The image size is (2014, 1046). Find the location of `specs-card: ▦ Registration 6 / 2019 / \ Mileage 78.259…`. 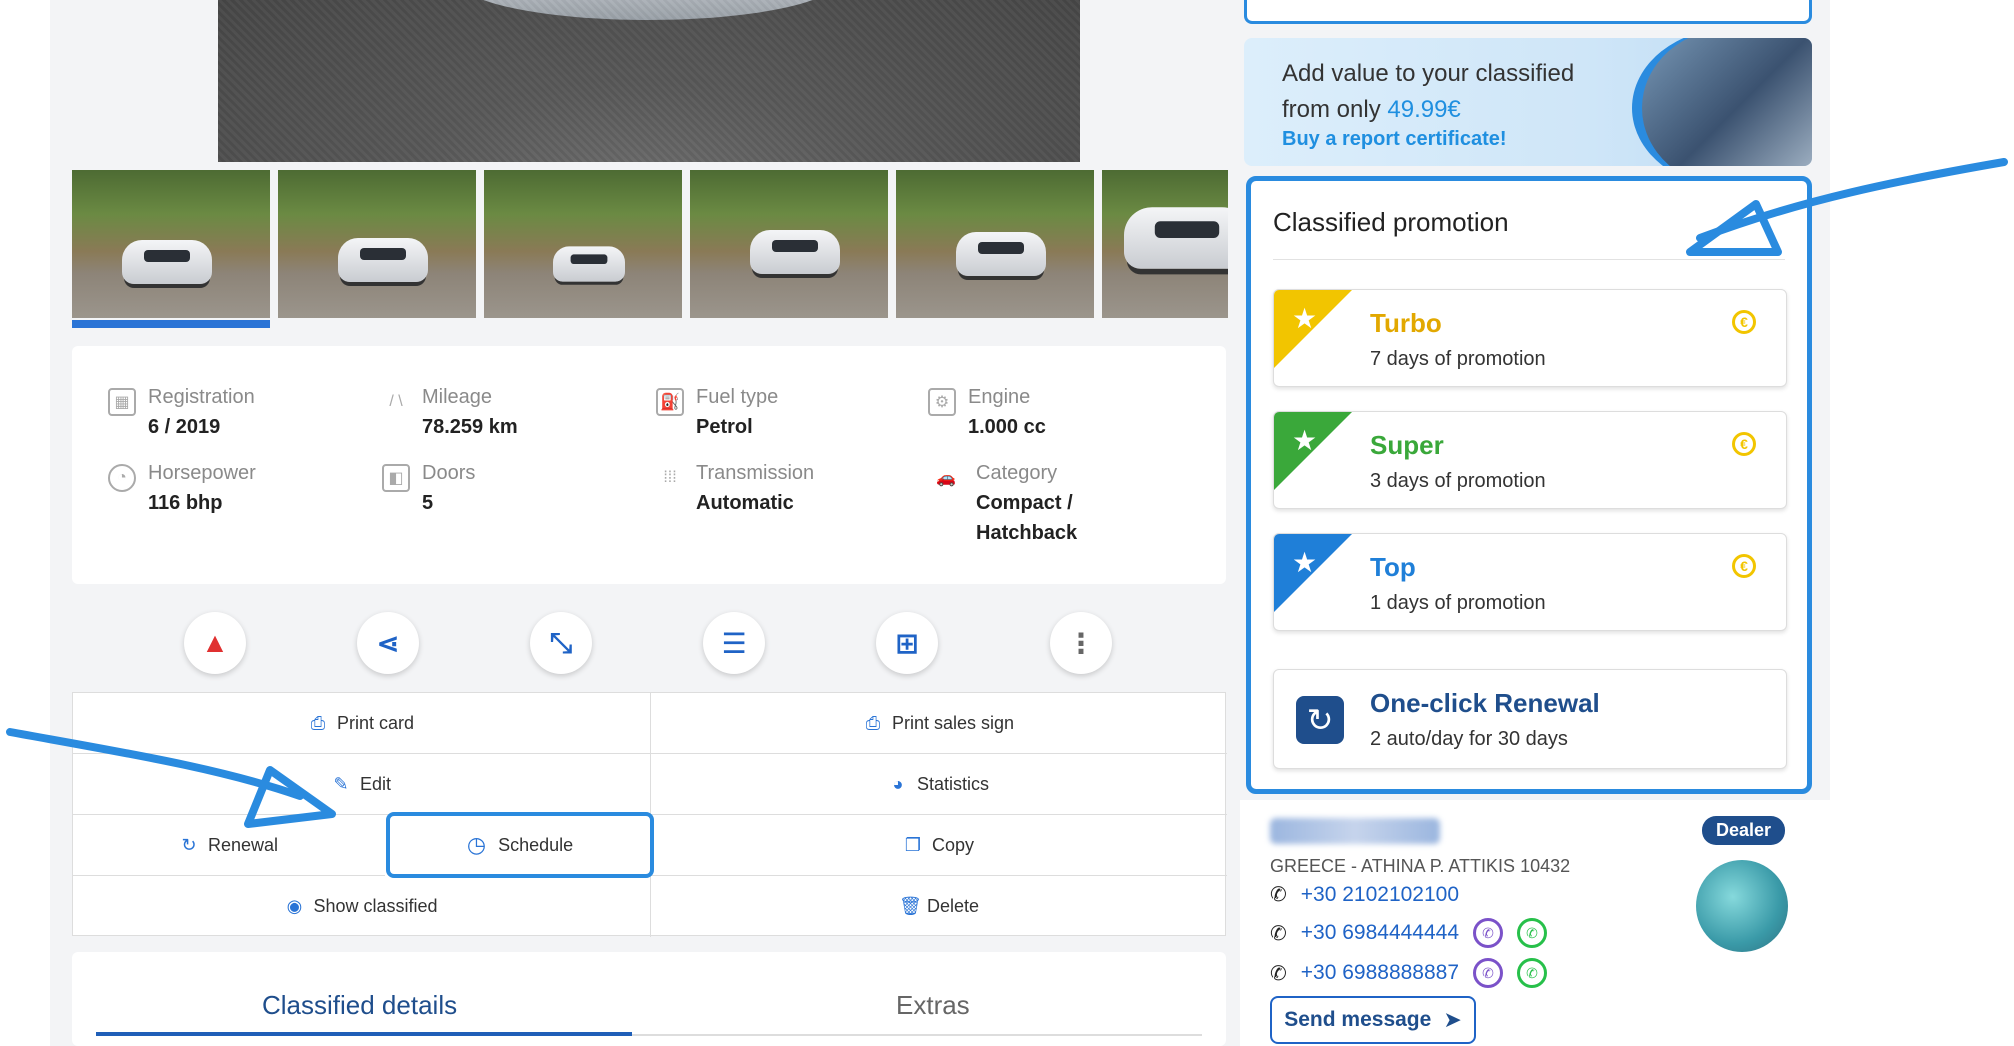

specs-card: ▦ Registration 6 / 2019 / \ Mileage 78.259… is located at coordinates (649, 465).